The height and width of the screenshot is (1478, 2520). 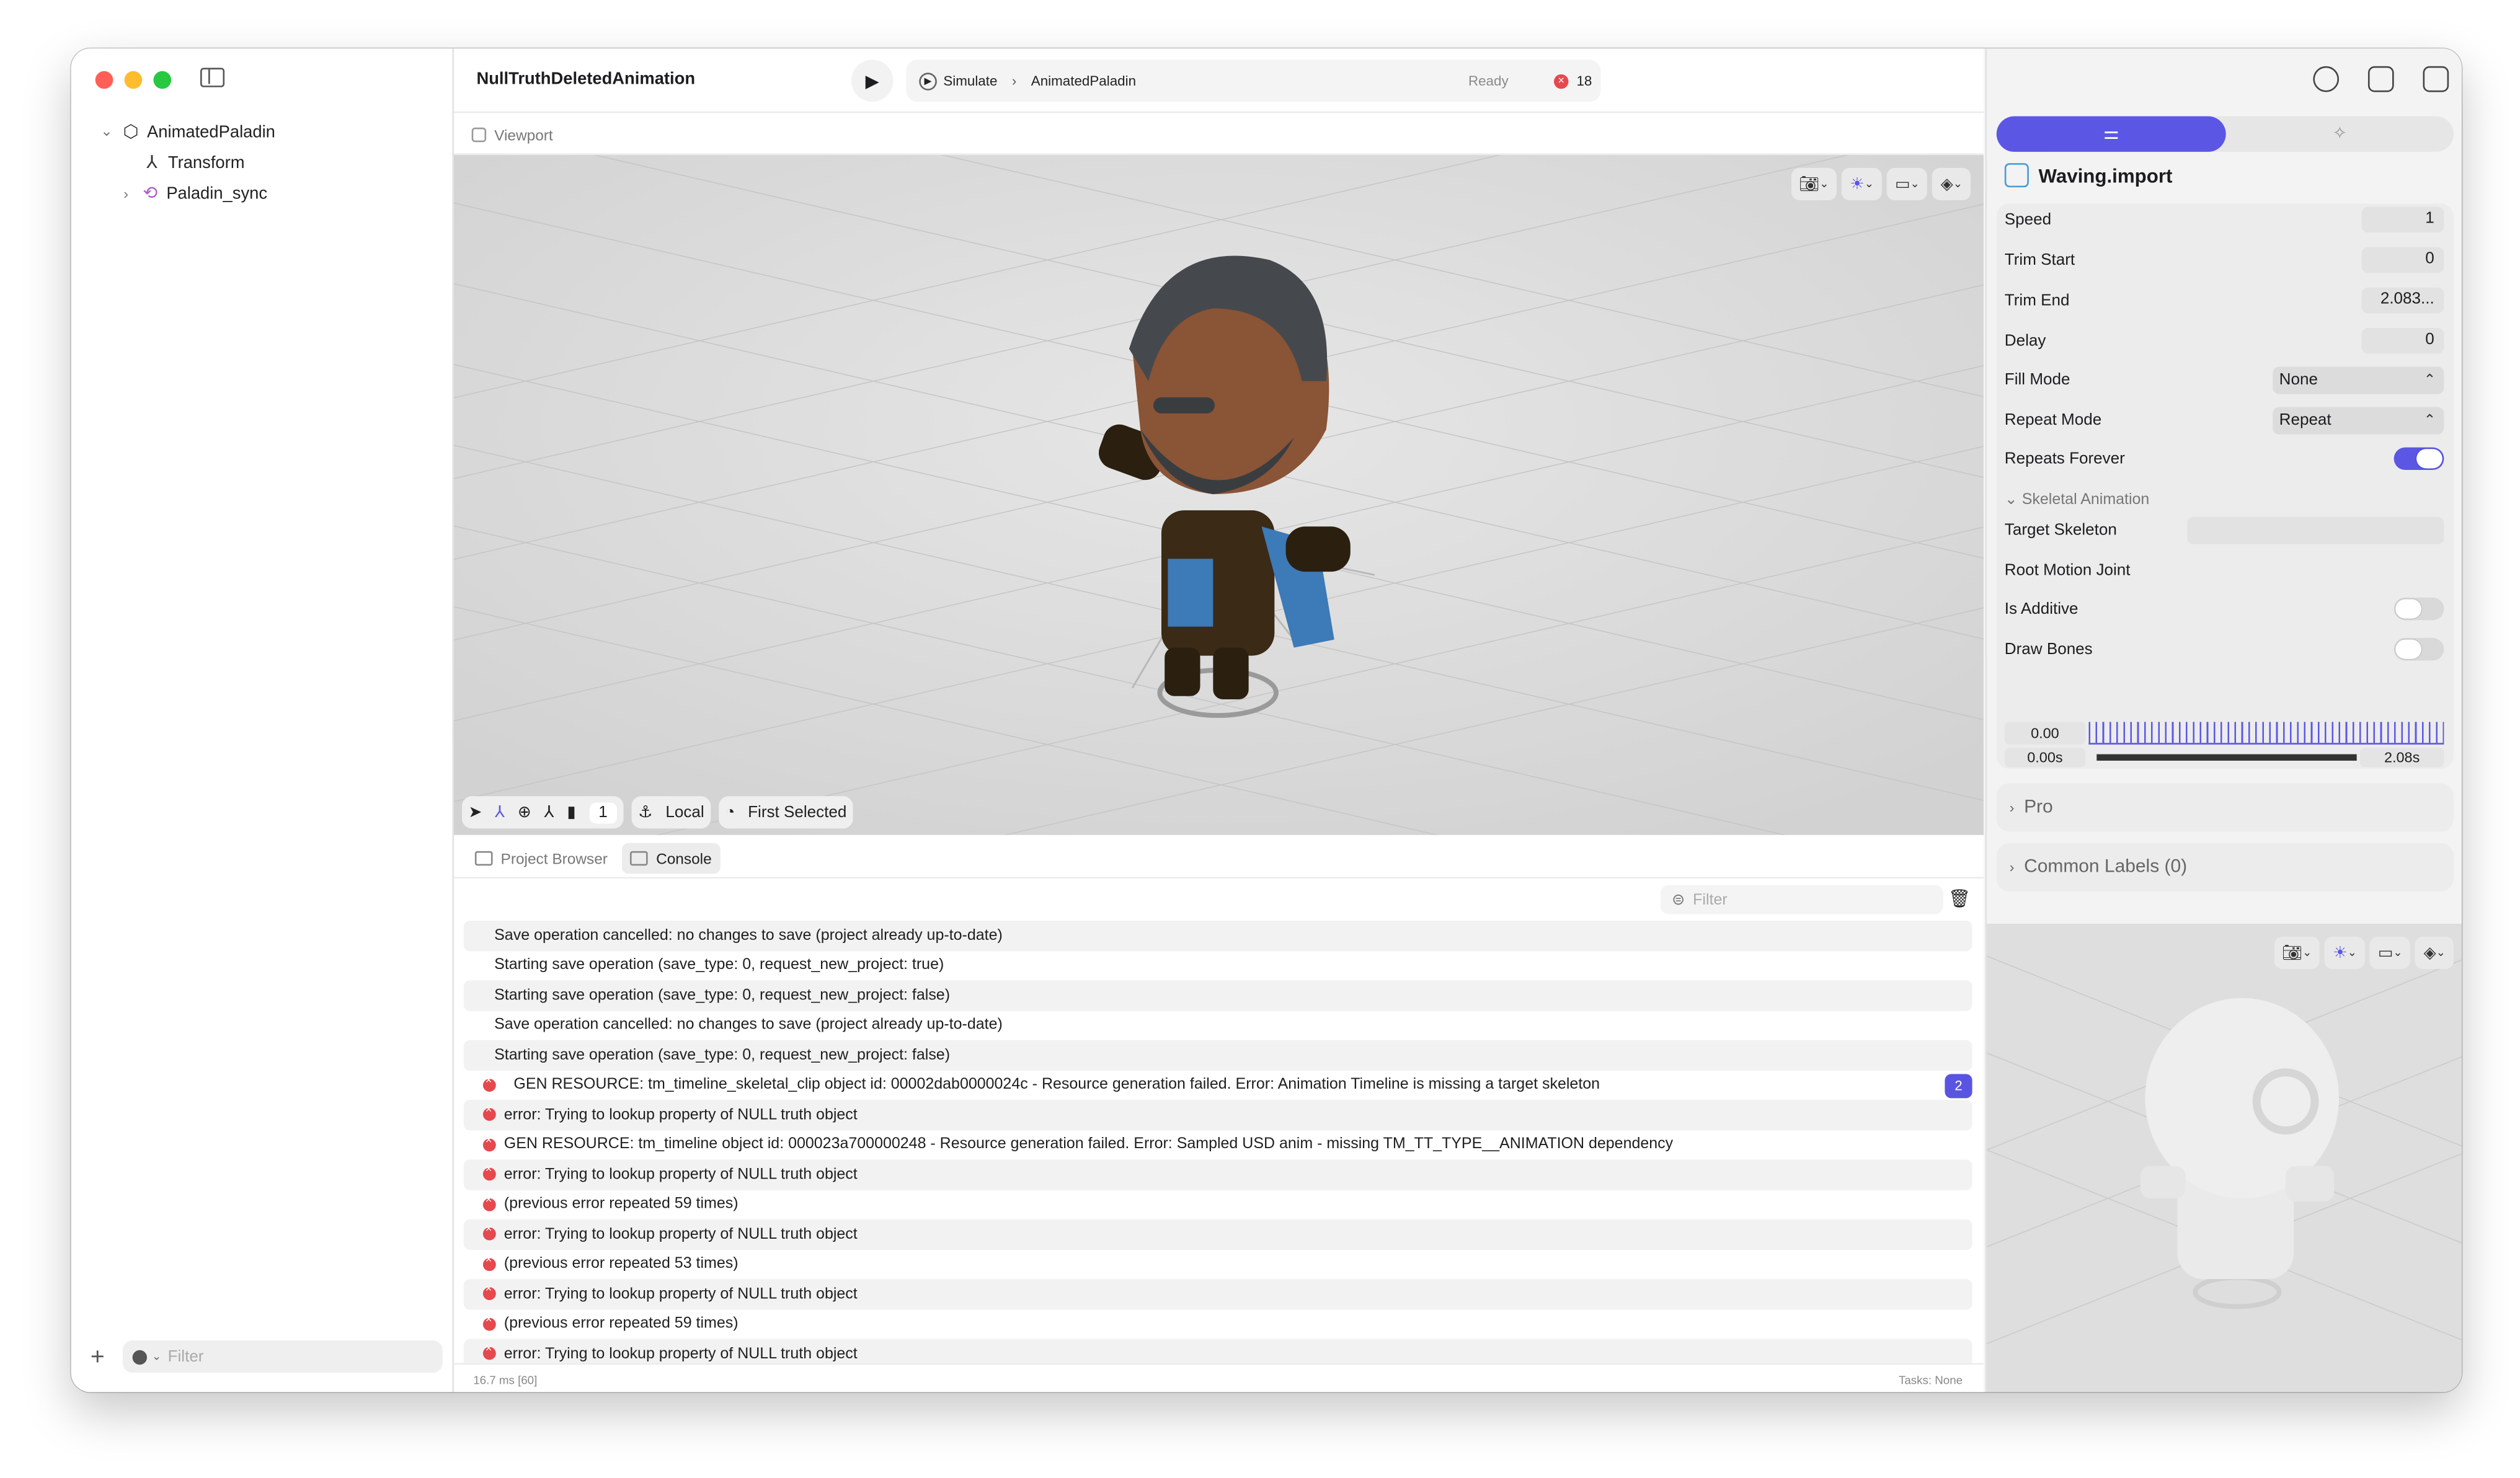 I want to click on tree-item-label: Paladin_sync, so click(x=217, y=193).